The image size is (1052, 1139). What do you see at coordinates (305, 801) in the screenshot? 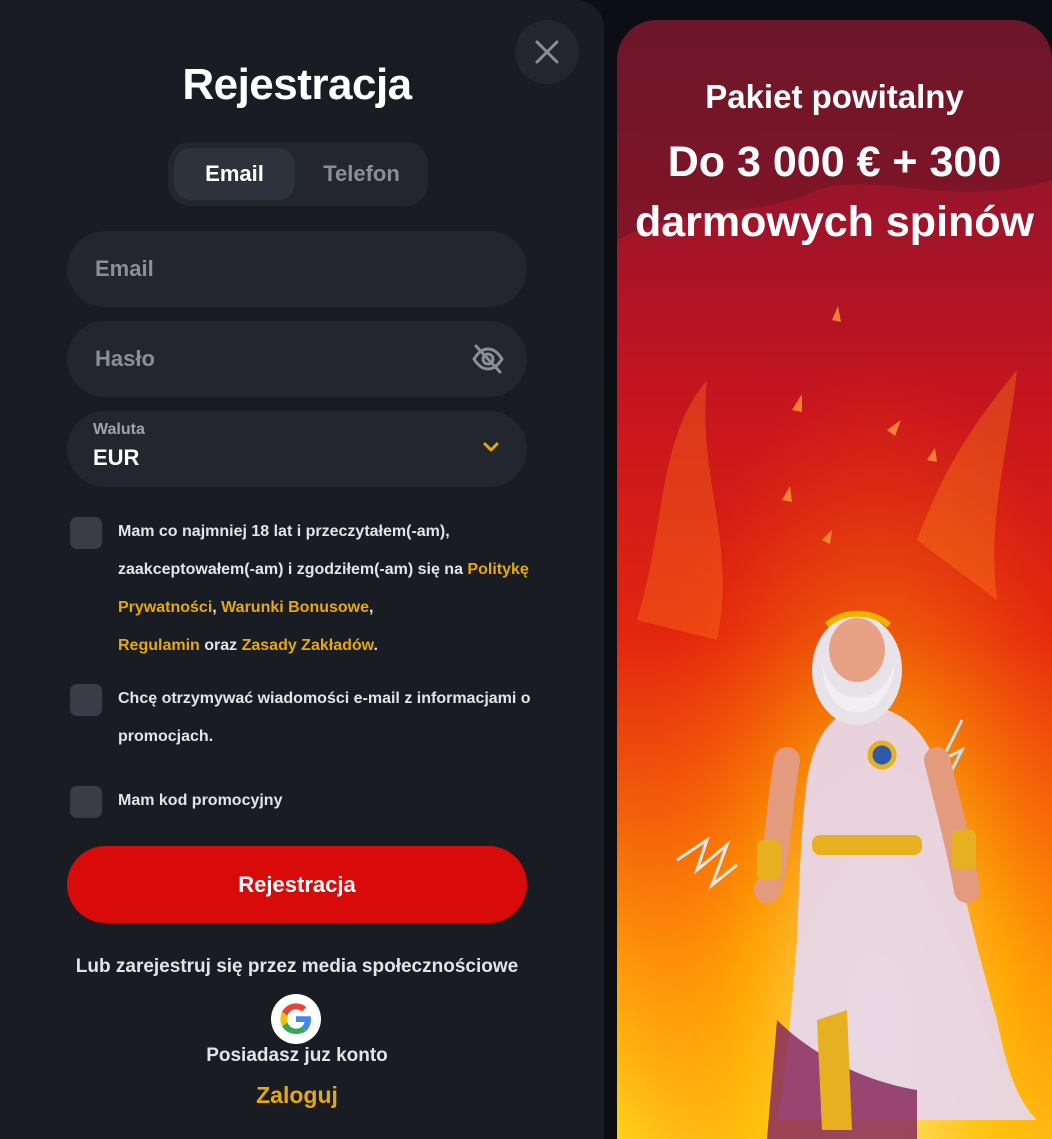
I see `promo-code-row: Mam kod promocyjny` at bounding box center [305, 801].